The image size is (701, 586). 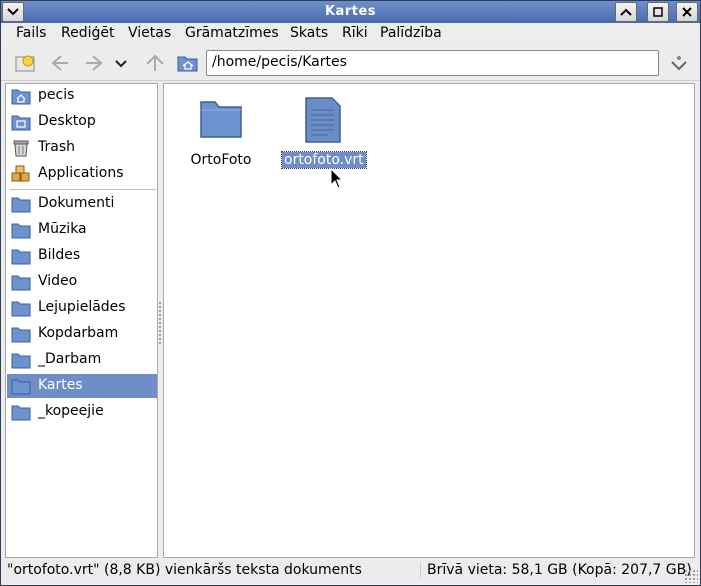 I want to click on sidebar-item-muzika: Mūzika, so click(x=82, y=230).